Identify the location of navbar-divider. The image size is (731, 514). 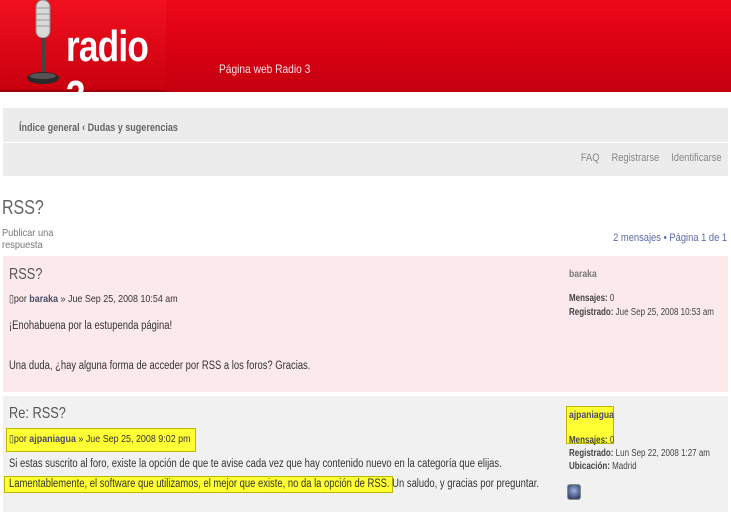
(365, 142).